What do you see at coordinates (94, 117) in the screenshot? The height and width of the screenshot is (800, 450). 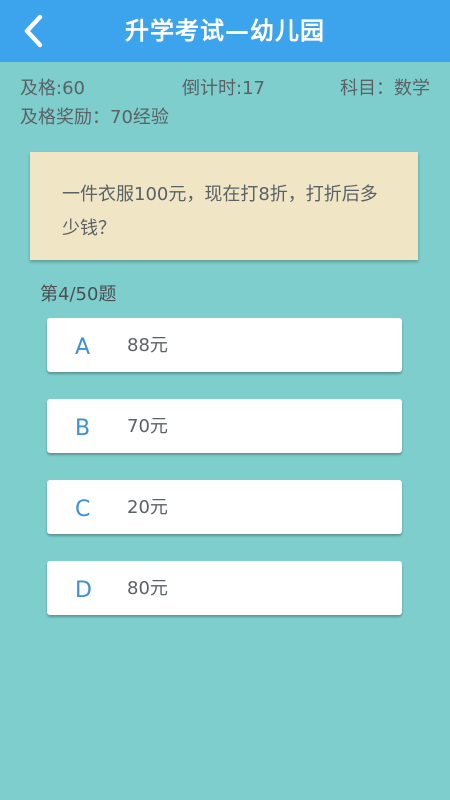 I see `pass-reward-label: 及格奖励：70经验` at bounding box center [94, 117].